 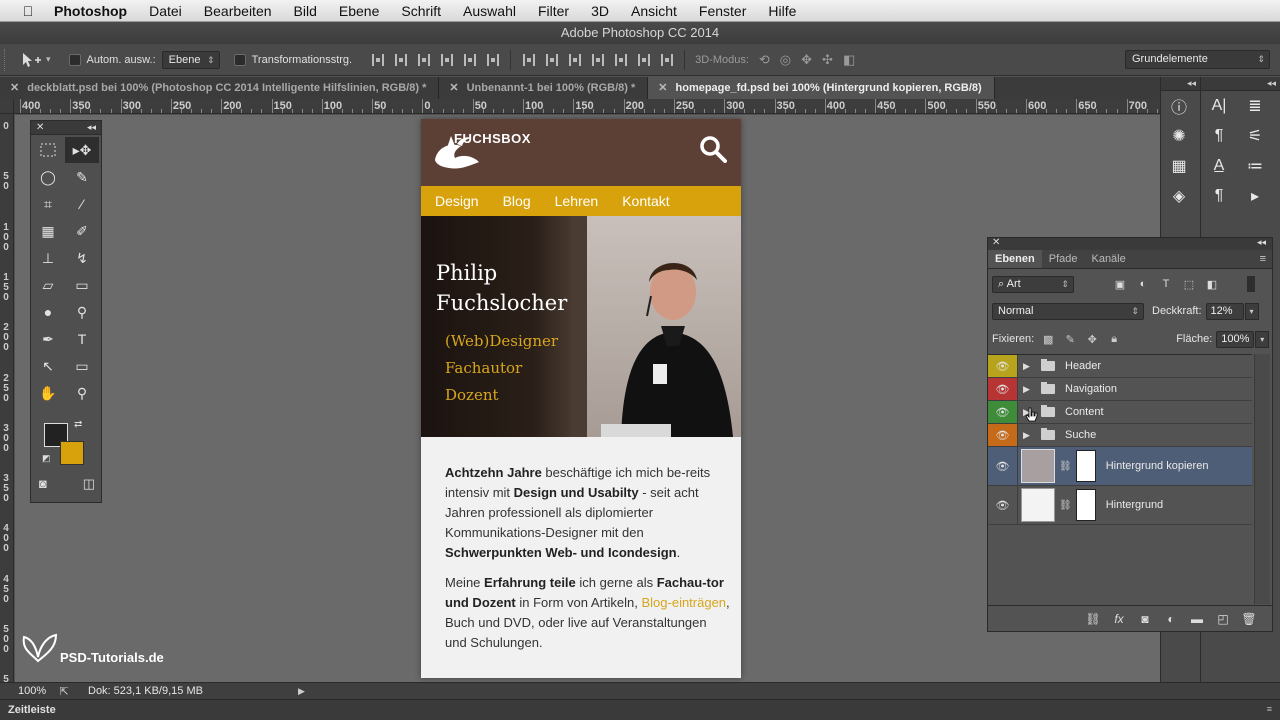 What do you see at coordinates (48, 258) in the screenshot?
I see `clone-stamp-tool-icon: ⊥` at bounding box center [48, 258].